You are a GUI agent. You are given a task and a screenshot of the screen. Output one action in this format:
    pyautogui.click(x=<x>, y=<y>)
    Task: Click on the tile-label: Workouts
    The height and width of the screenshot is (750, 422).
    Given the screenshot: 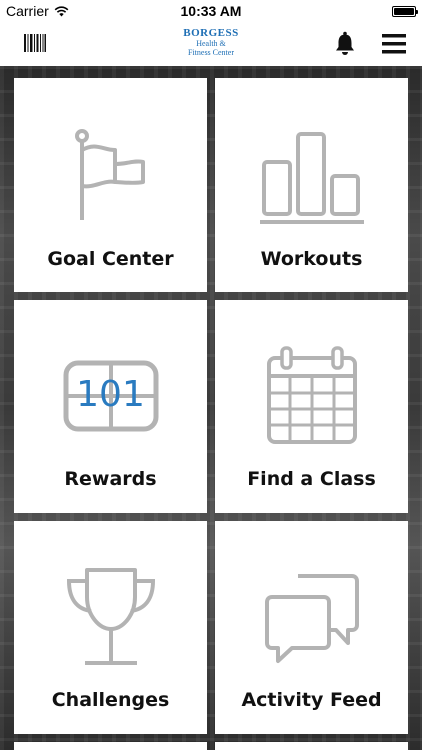 What is the action you would take?
    pyautogui.click(x=311, y=259)
    